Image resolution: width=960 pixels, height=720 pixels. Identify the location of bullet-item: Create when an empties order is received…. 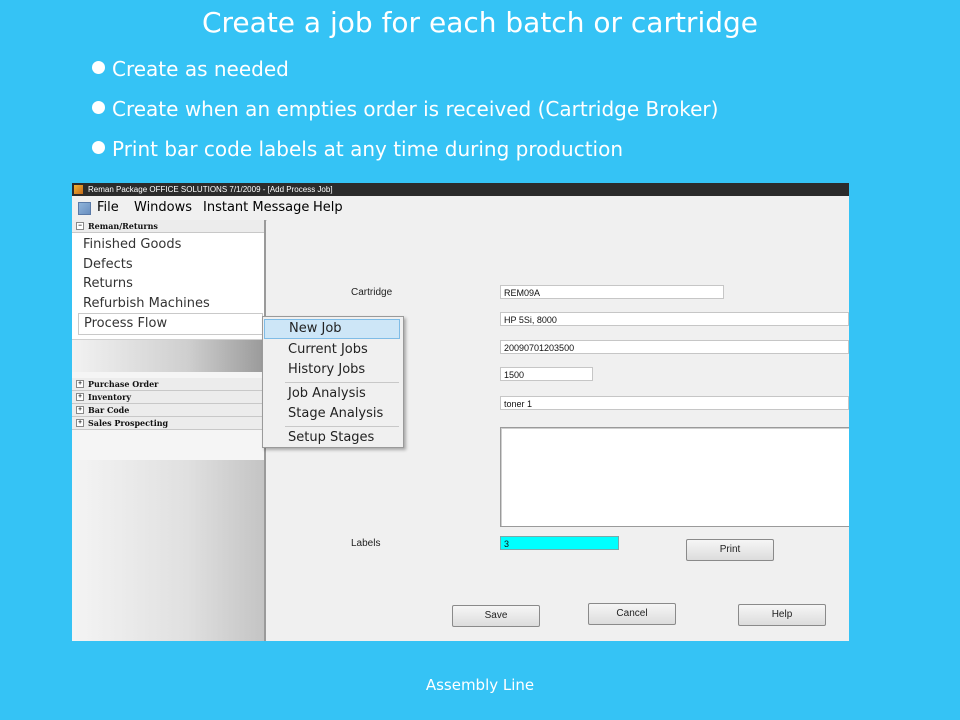
(405, 115).